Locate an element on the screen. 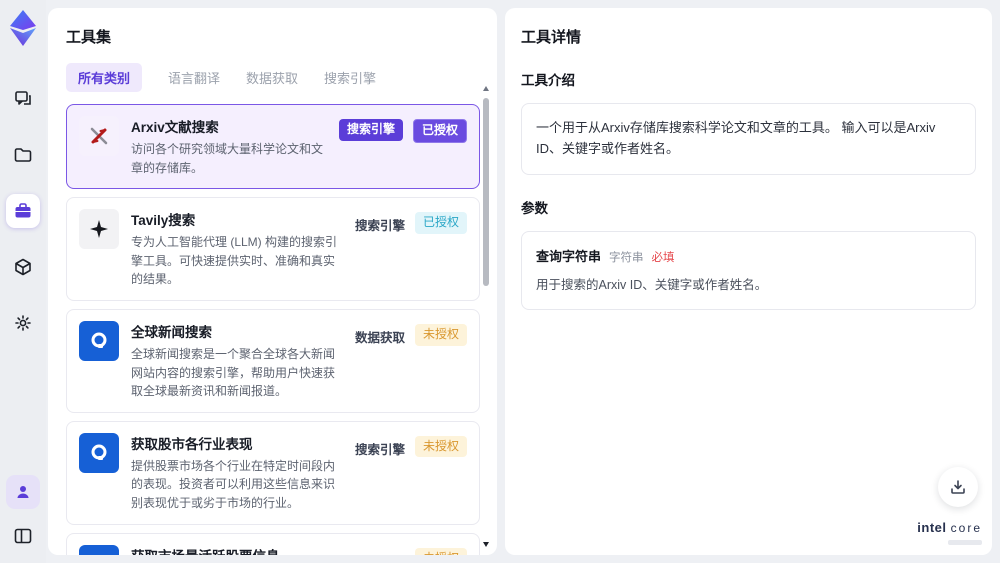  tool-description: 访问各个研究领域大量科学论文和文章的存储库。 is located at coordinates (227, 158).